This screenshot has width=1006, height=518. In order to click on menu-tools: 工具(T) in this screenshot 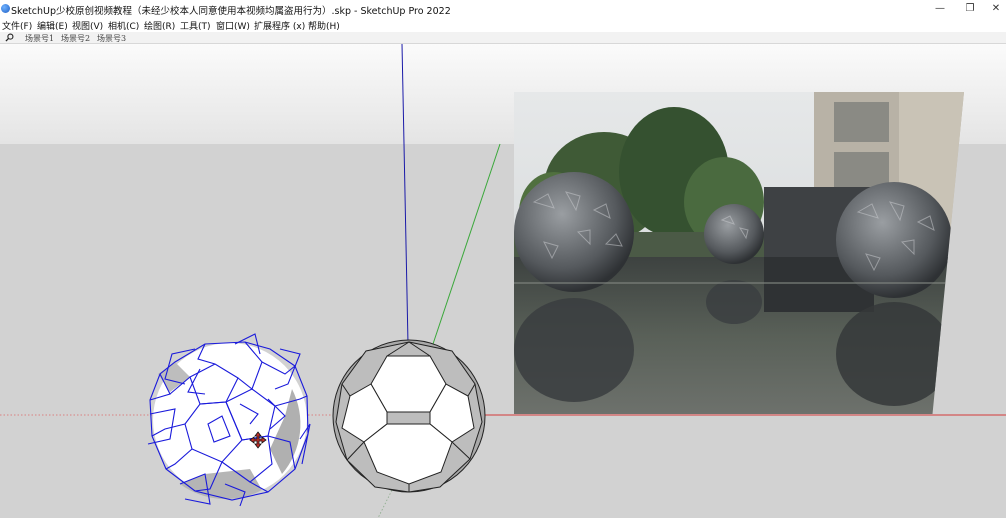, I will do `click(195, 25)`.